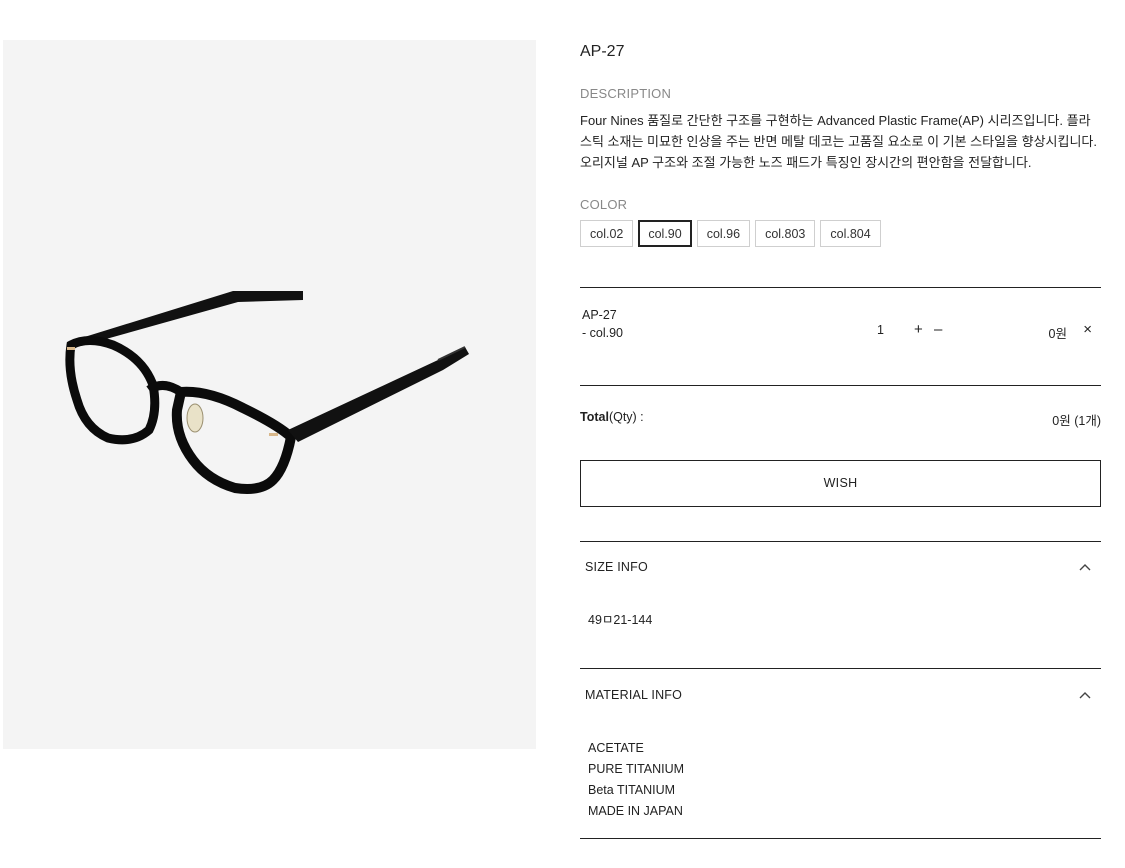 Image resolution: width=1125 pixels, height=868 pixels. Describe the element at coordinates (636, 769) in the screenshot. I see `material-item: PURE TITANIUM` at that location.